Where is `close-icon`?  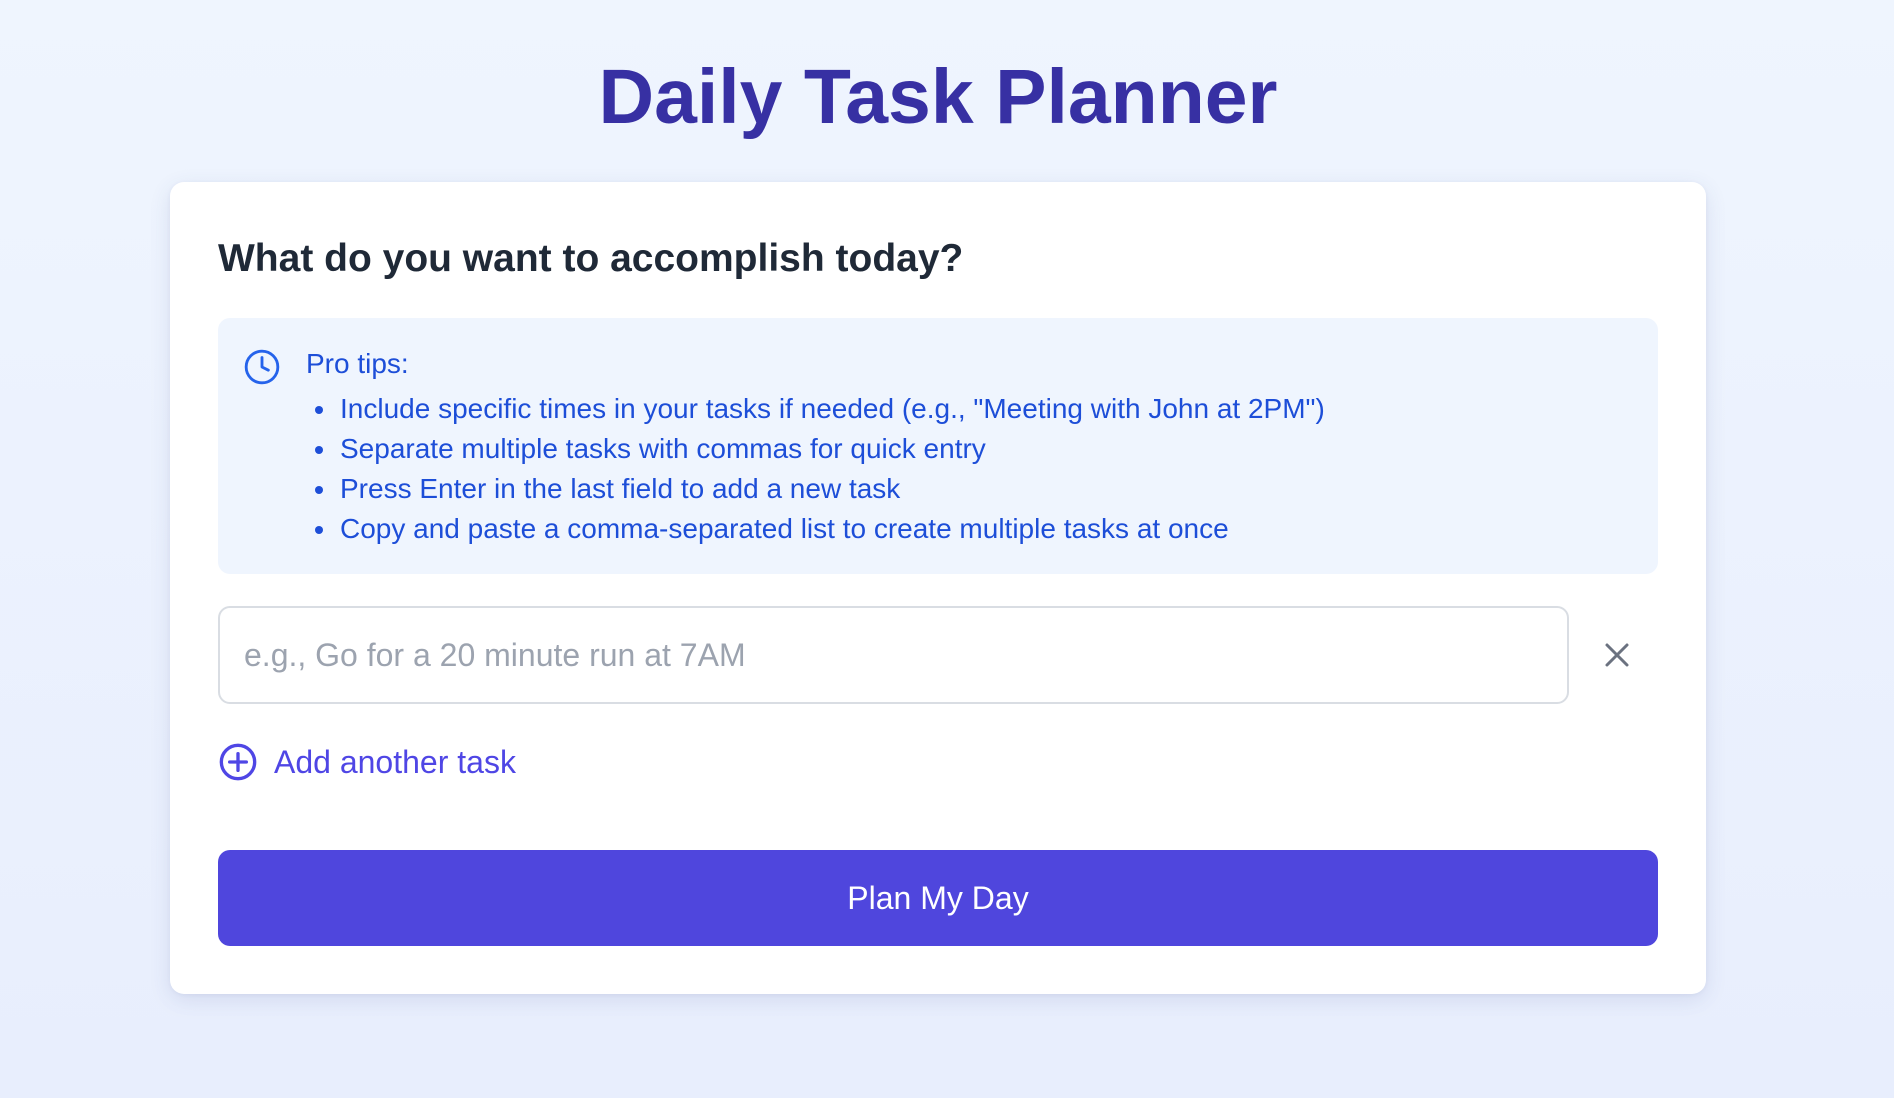
close-icon is located at coordinates (1617, 655).